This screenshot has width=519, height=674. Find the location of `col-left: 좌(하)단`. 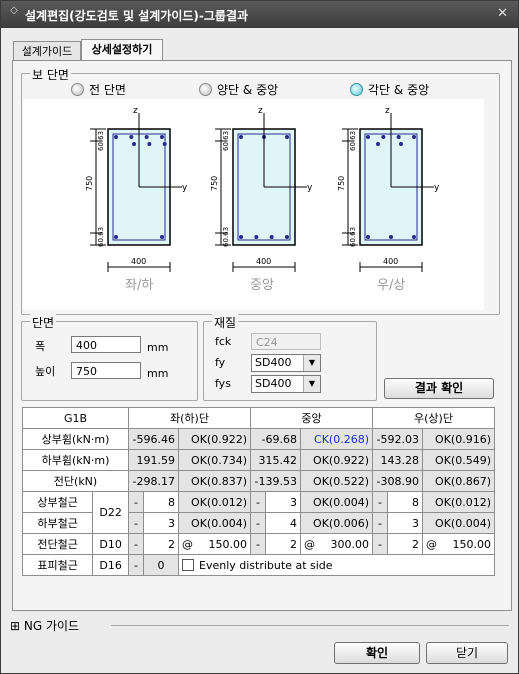

col-left: 좌(하)단 is located at coordinates (189, 418).